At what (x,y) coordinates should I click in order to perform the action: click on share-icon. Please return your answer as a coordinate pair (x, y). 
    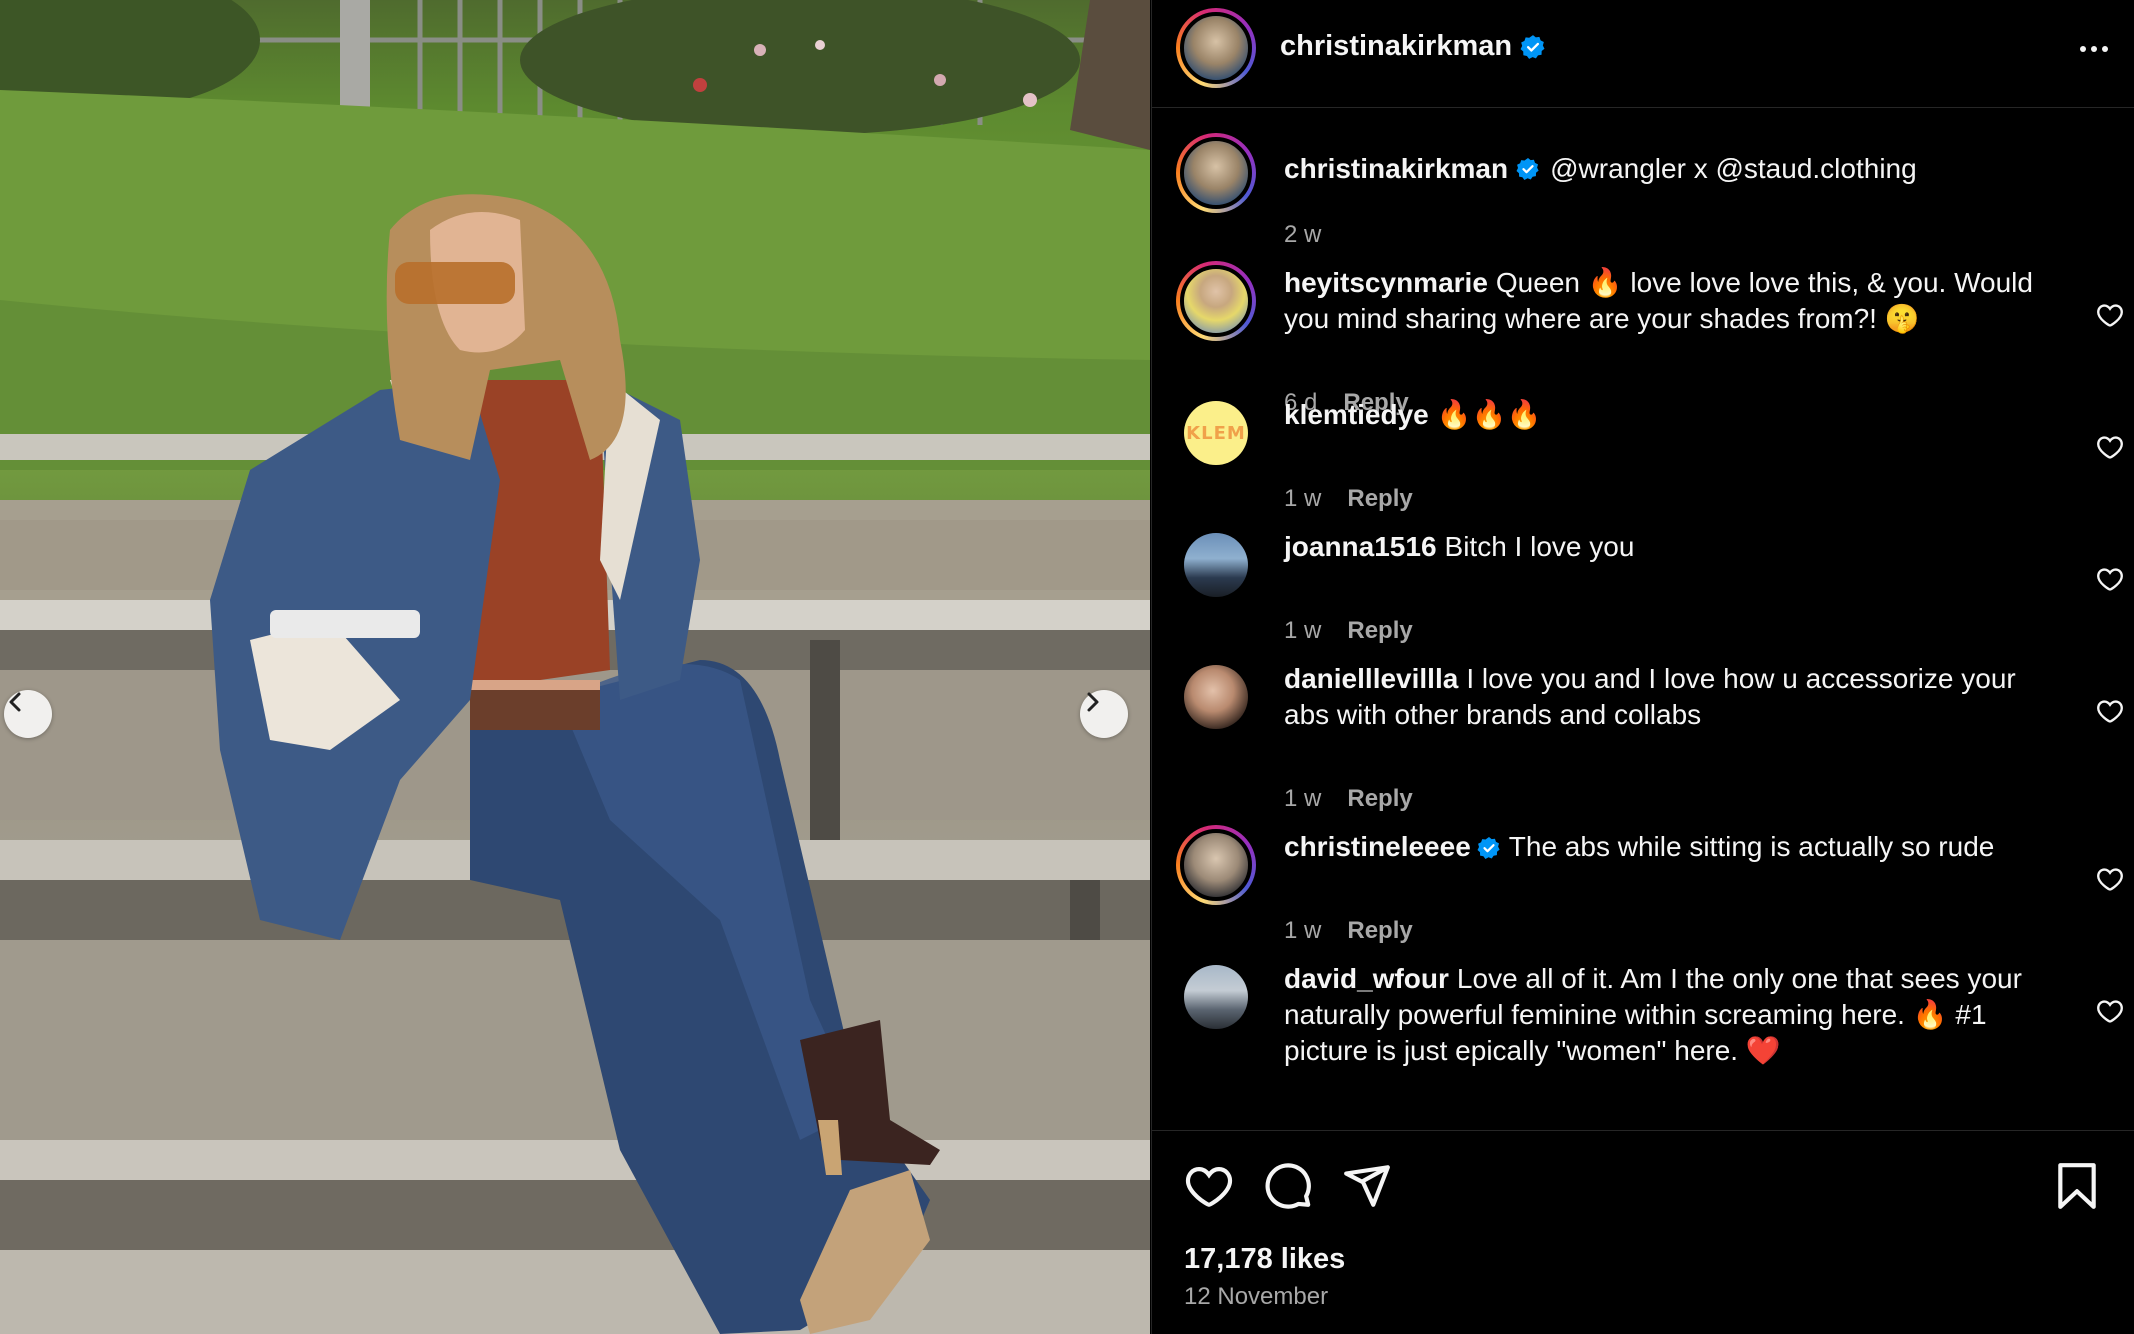
    Looking at the image, I should click on (1367, 1186).